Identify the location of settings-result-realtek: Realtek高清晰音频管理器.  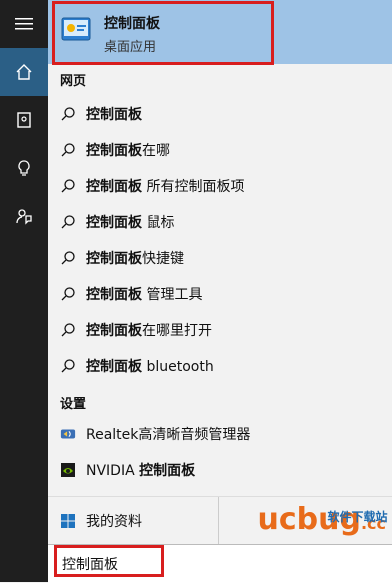
(220, 434).